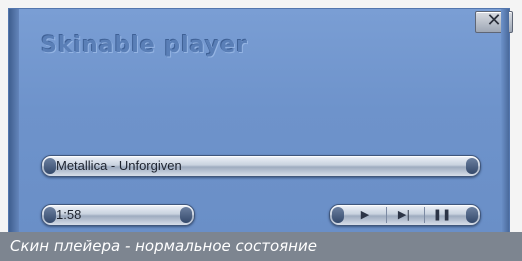 Image resolution: width=522 pixels, height=261 pixels. I want to click on pause-button: ❚❚, so click(441, 215).